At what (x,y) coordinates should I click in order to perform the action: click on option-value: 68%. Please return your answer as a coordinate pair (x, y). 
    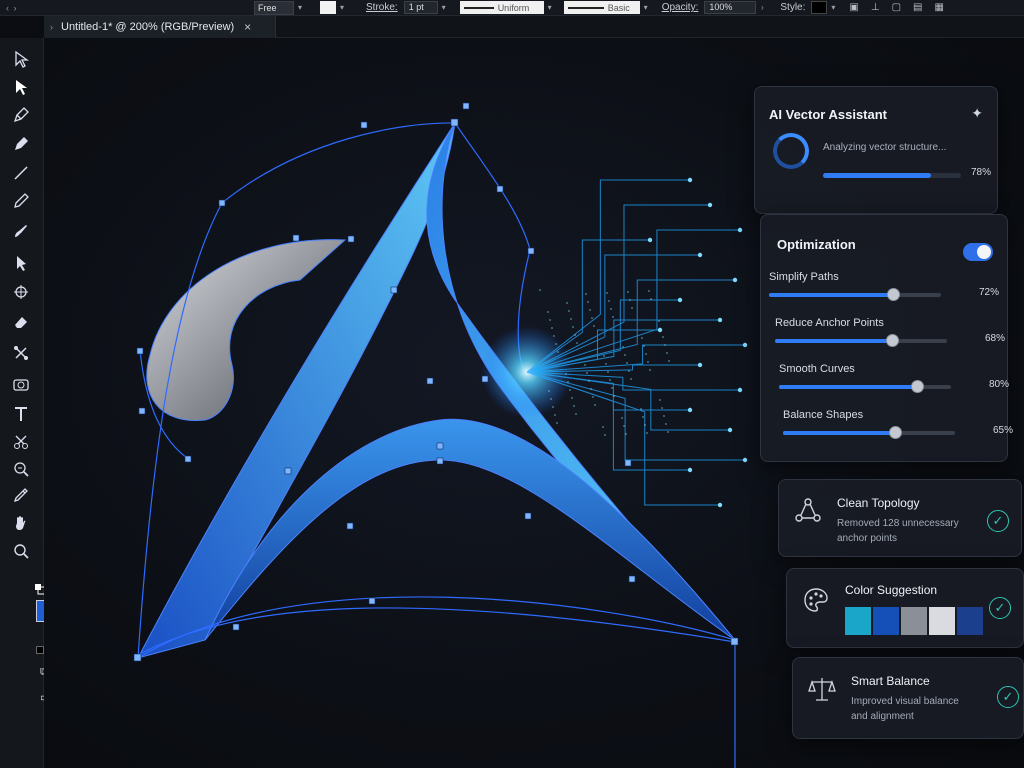
    Looking at the image, I should click on (994, 338).